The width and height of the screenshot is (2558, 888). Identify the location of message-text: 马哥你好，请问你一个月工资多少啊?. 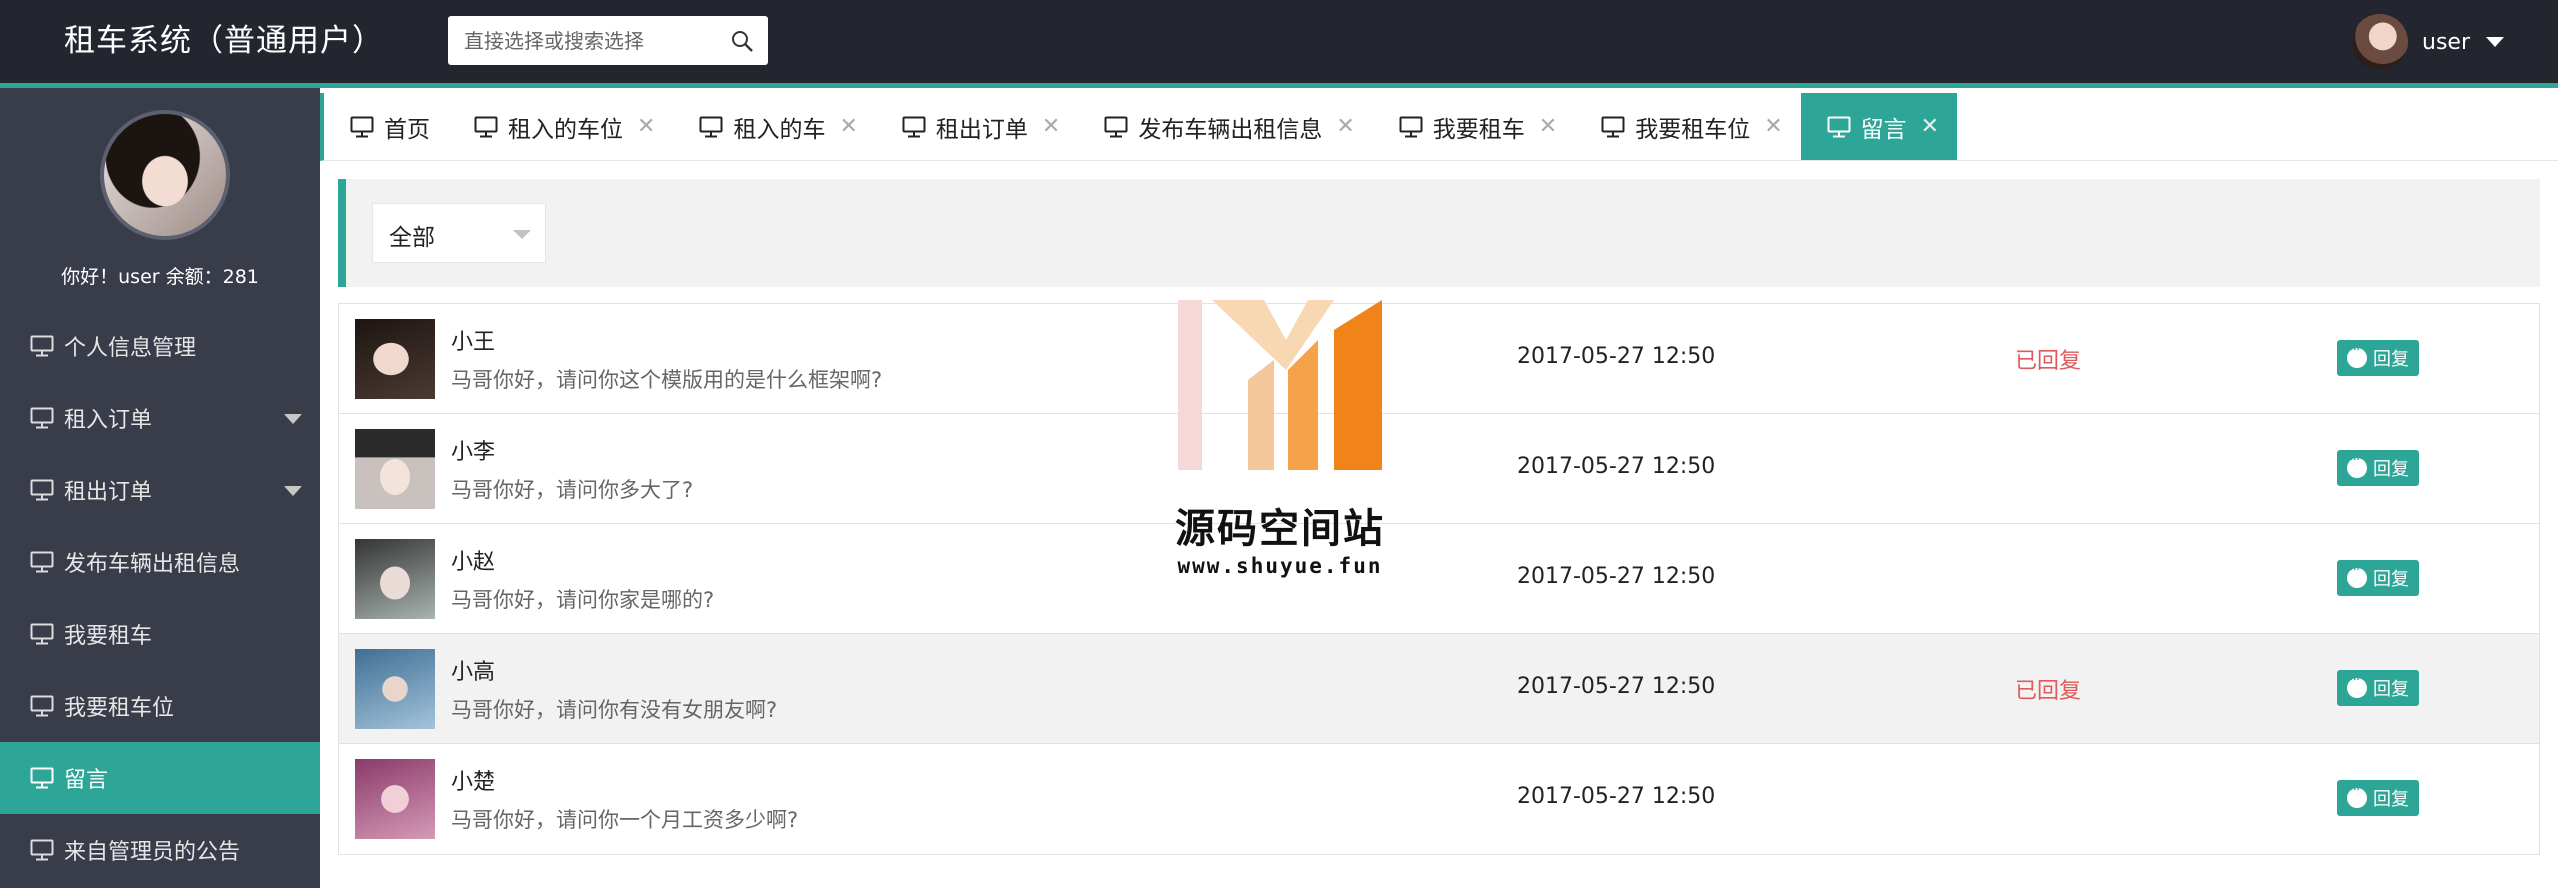
(625, 820).